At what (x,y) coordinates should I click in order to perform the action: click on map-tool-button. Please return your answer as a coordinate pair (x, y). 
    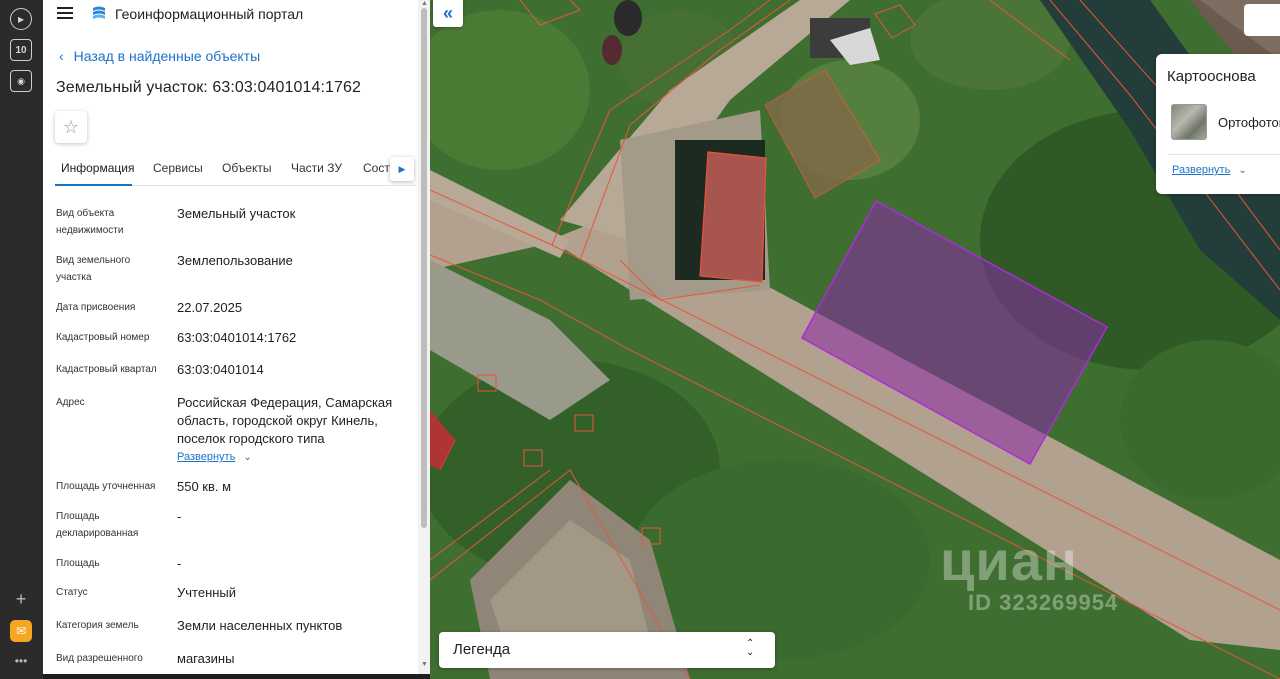
    Looking at the image, I should click on (1262, 20).